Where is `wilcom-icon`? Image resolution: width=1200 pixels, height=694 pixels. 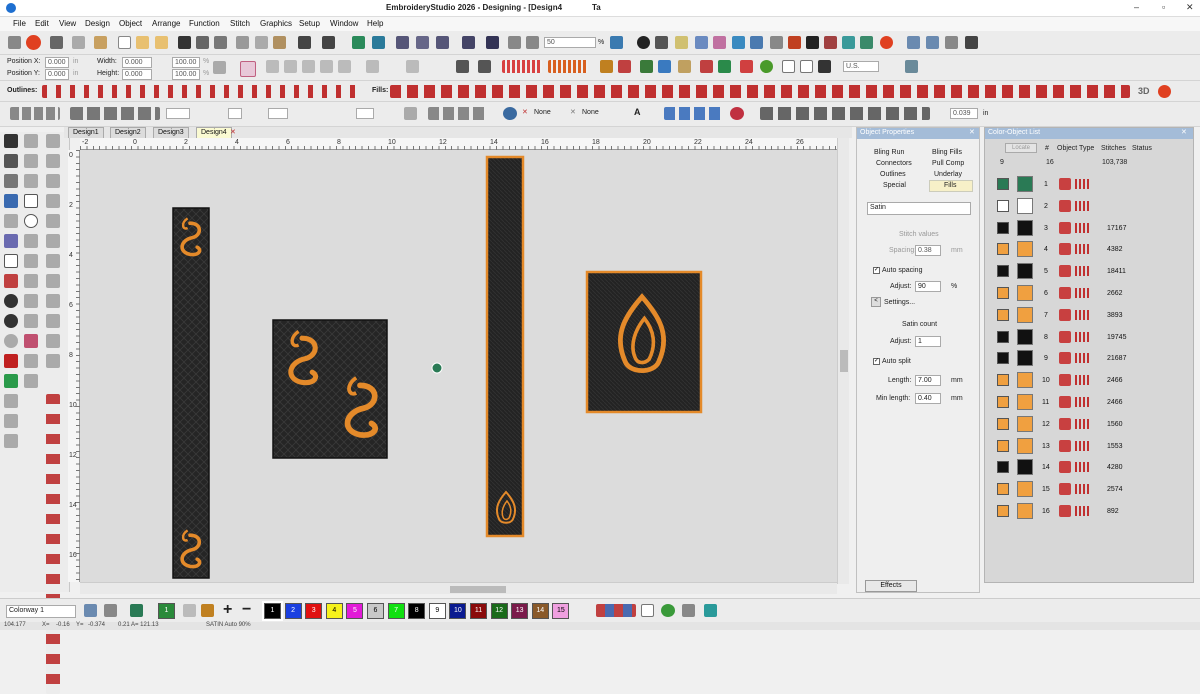 wilcom-icon is located at coordinates (1164, 91).